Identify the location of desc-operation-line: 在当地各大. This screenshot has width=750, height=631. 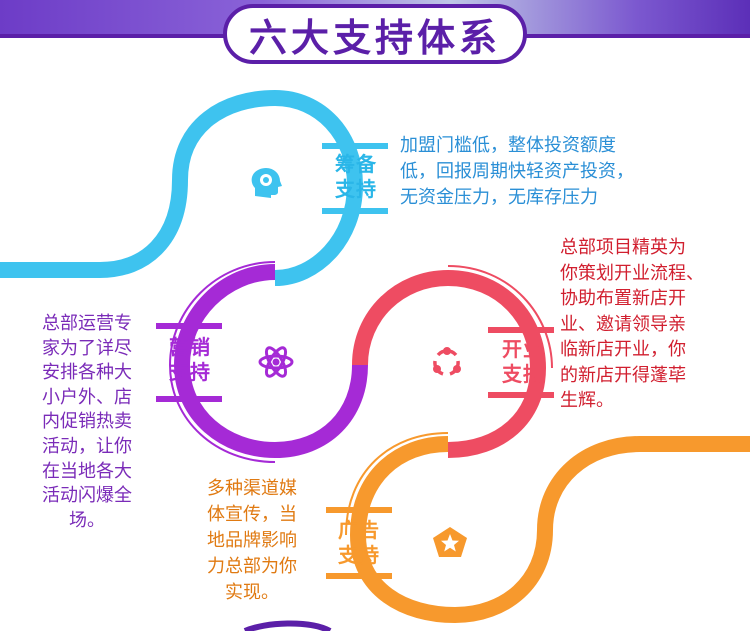
(87, 471).